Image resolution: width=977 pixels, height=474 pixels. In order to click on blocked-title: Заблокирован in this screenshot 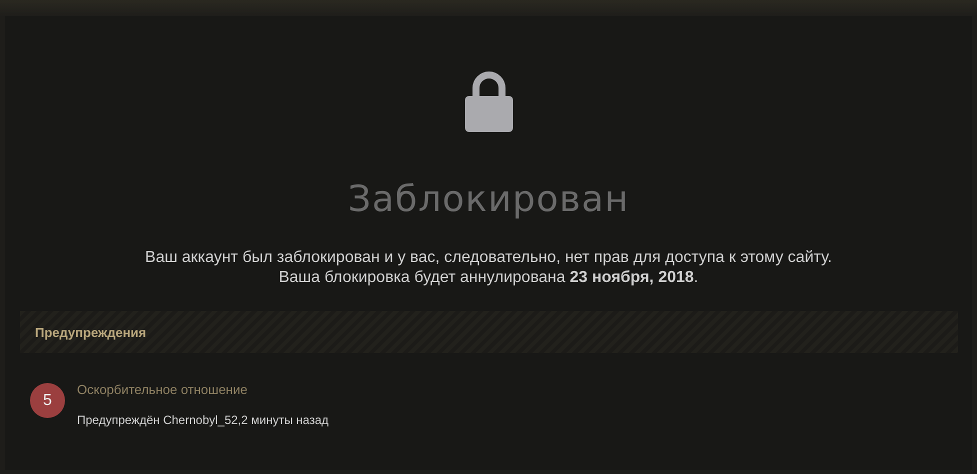, I will do `click(489, 200)`.